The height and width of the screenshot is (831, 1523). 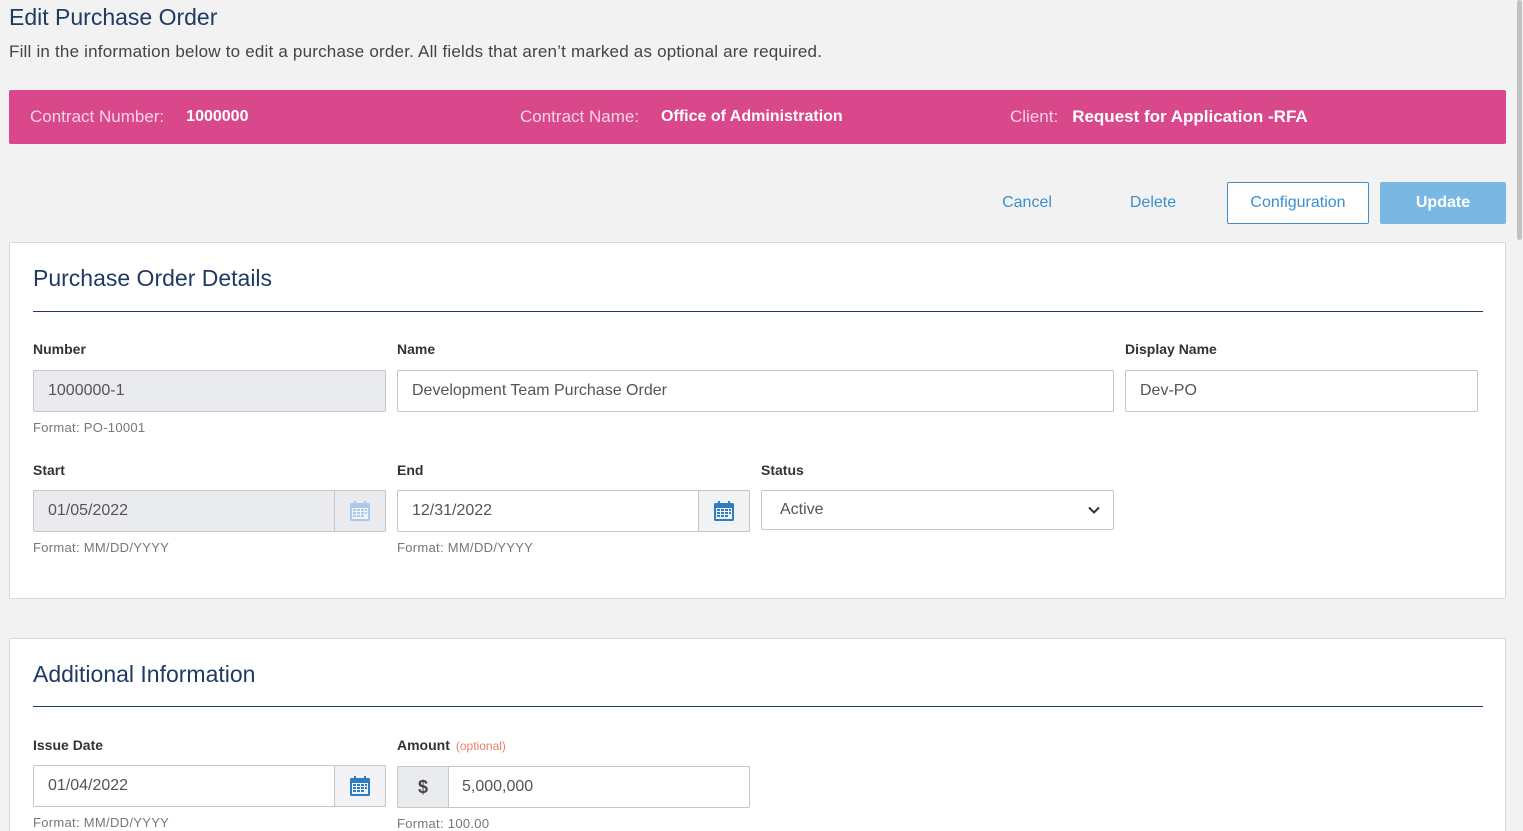 What do you see at coordinates (416, 349) in the screenshot?
I see `name-label: Name` at bounding box center [416, 349].